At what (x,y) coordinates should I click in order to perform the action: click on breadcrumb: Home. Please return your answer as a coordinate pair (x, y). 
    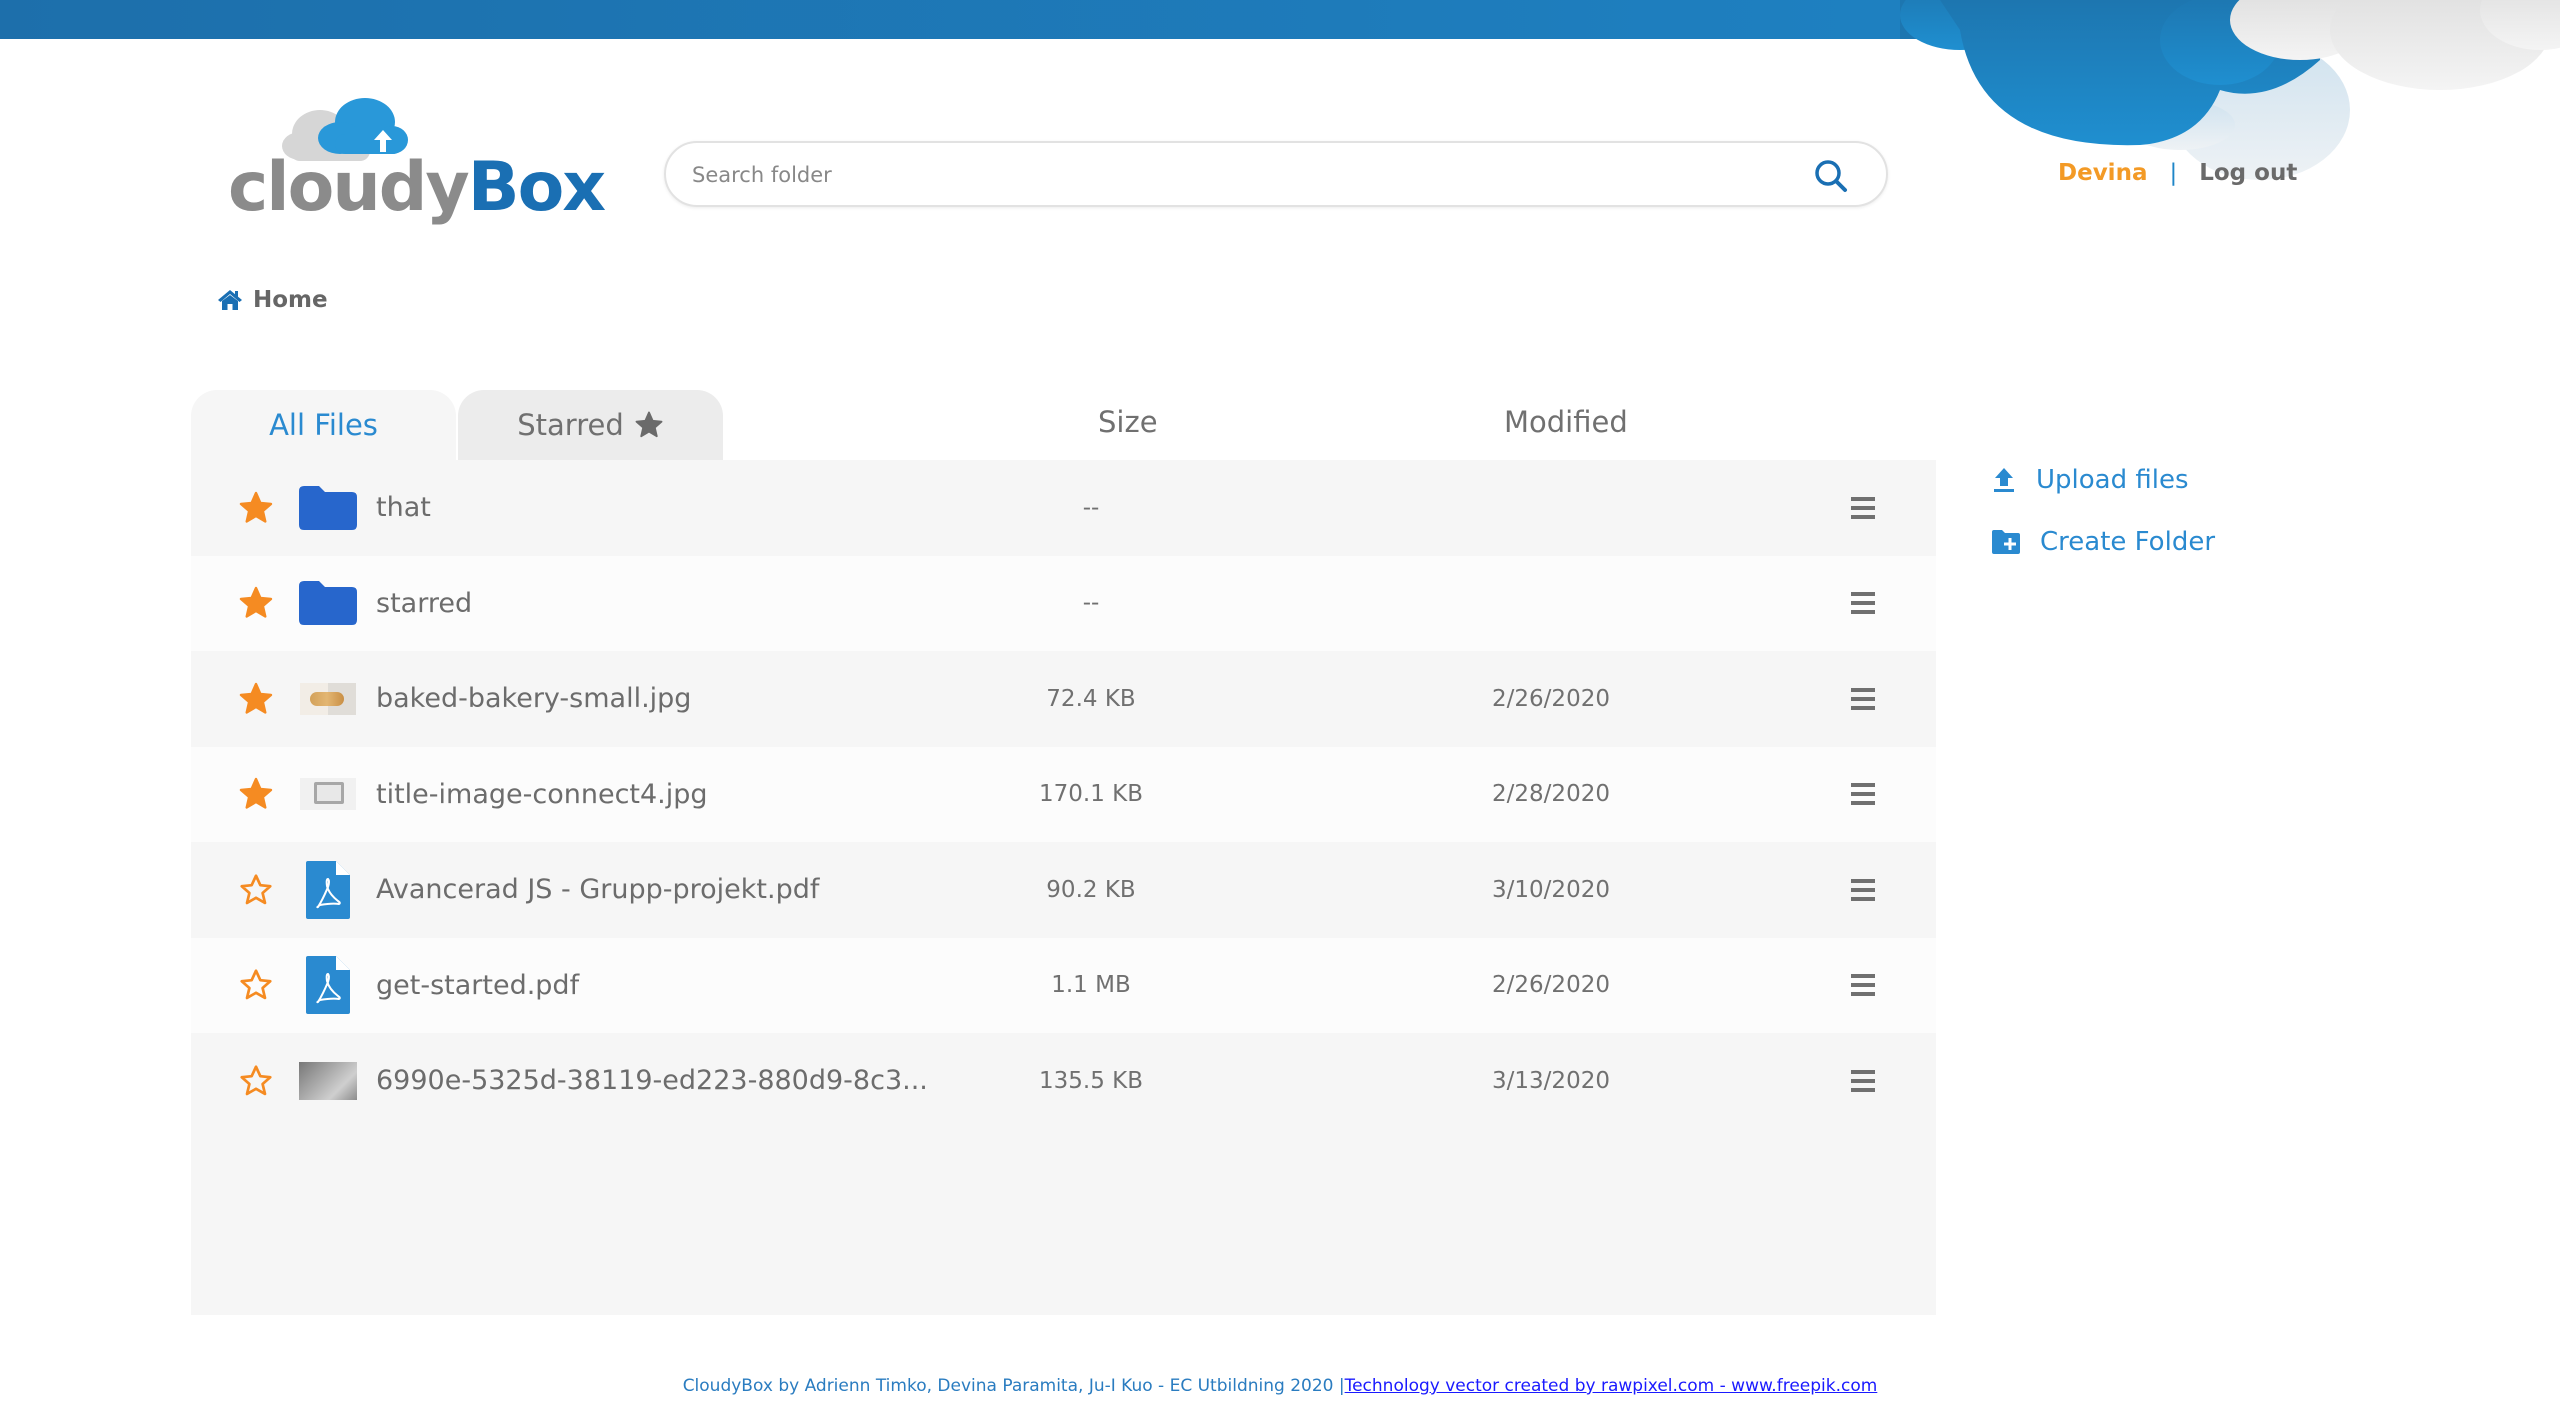
    Looking at the image, I should click on (272, 300).